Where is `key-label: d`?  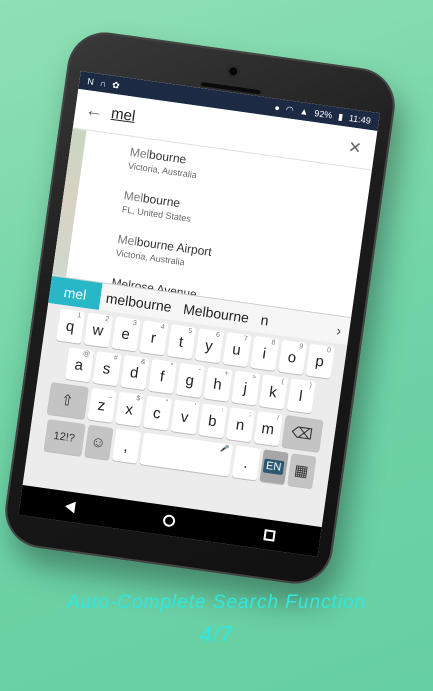 key-label: d is located at coordinates (134, 372).